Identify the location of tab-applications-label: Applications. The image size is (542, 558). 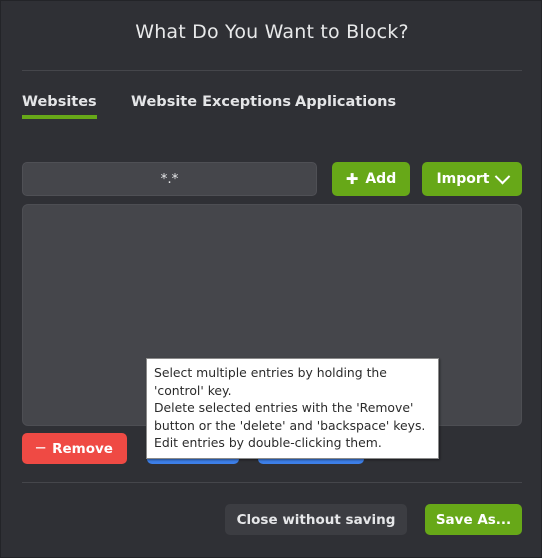
(346, 102).